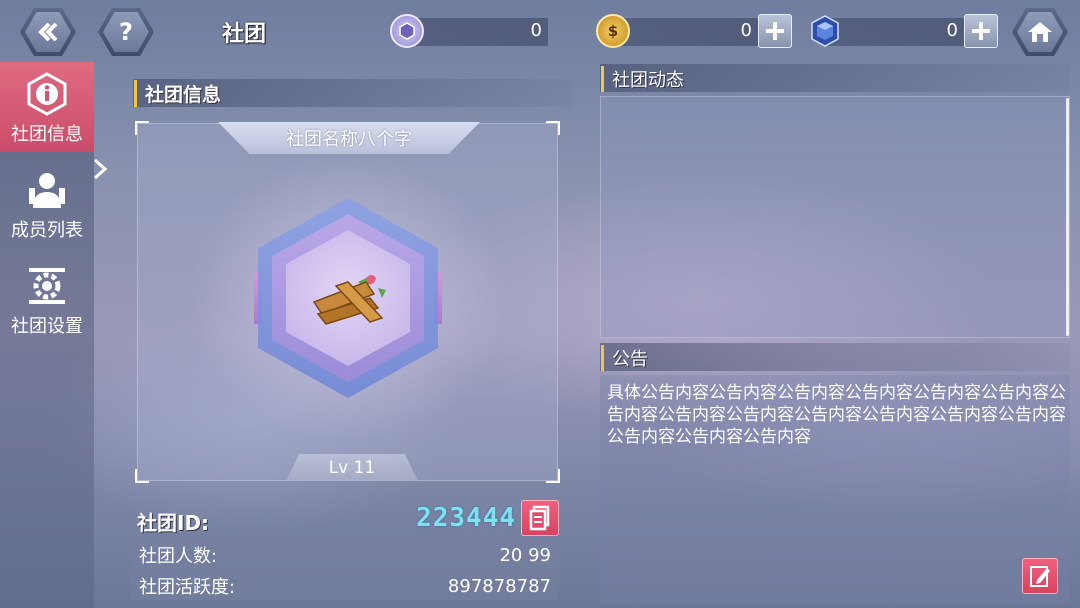 This screenshot has height=608, width=1080. I want to click on copy-id-button, so click(540, 518).